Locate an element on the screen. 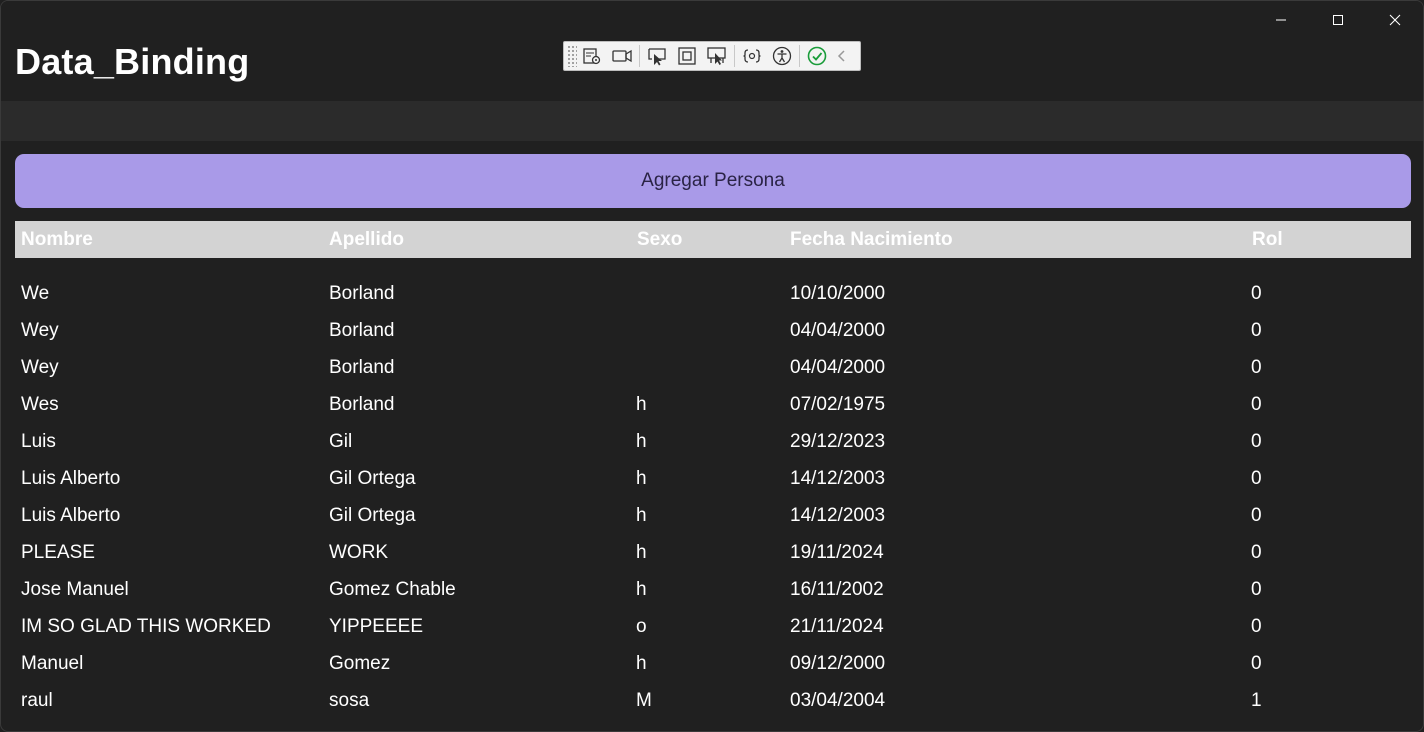 This screenshot has height=732, width=1424. cell-apellido: Gil is located at coordinates (341, 441).